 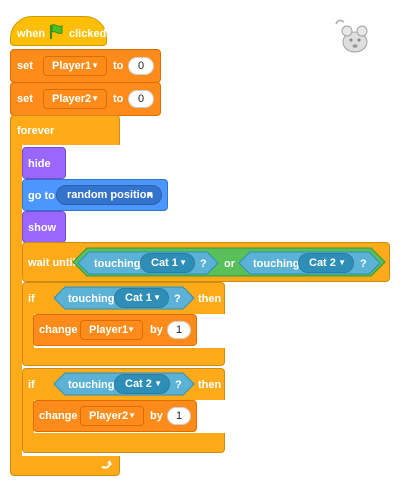 What do you see at coordinates (31, 34) in the screenshot?
I see `hat-when-label: when` at bounding box center [31, 34].